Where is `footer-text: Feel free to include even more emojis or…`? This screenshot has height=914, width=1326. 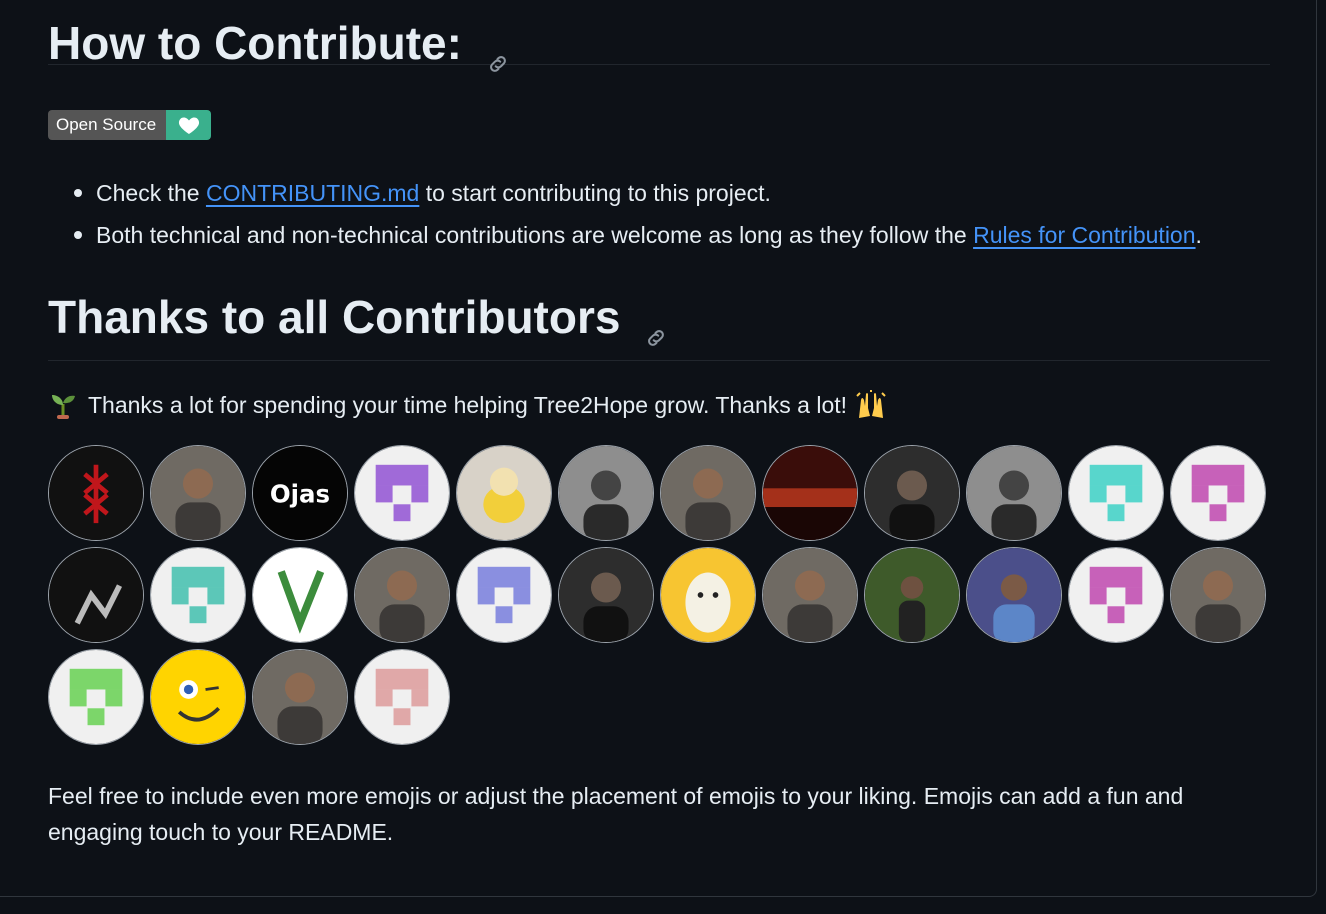
footer-text: Feel free to include even more emojis or… is located at coordinates (616, 814).